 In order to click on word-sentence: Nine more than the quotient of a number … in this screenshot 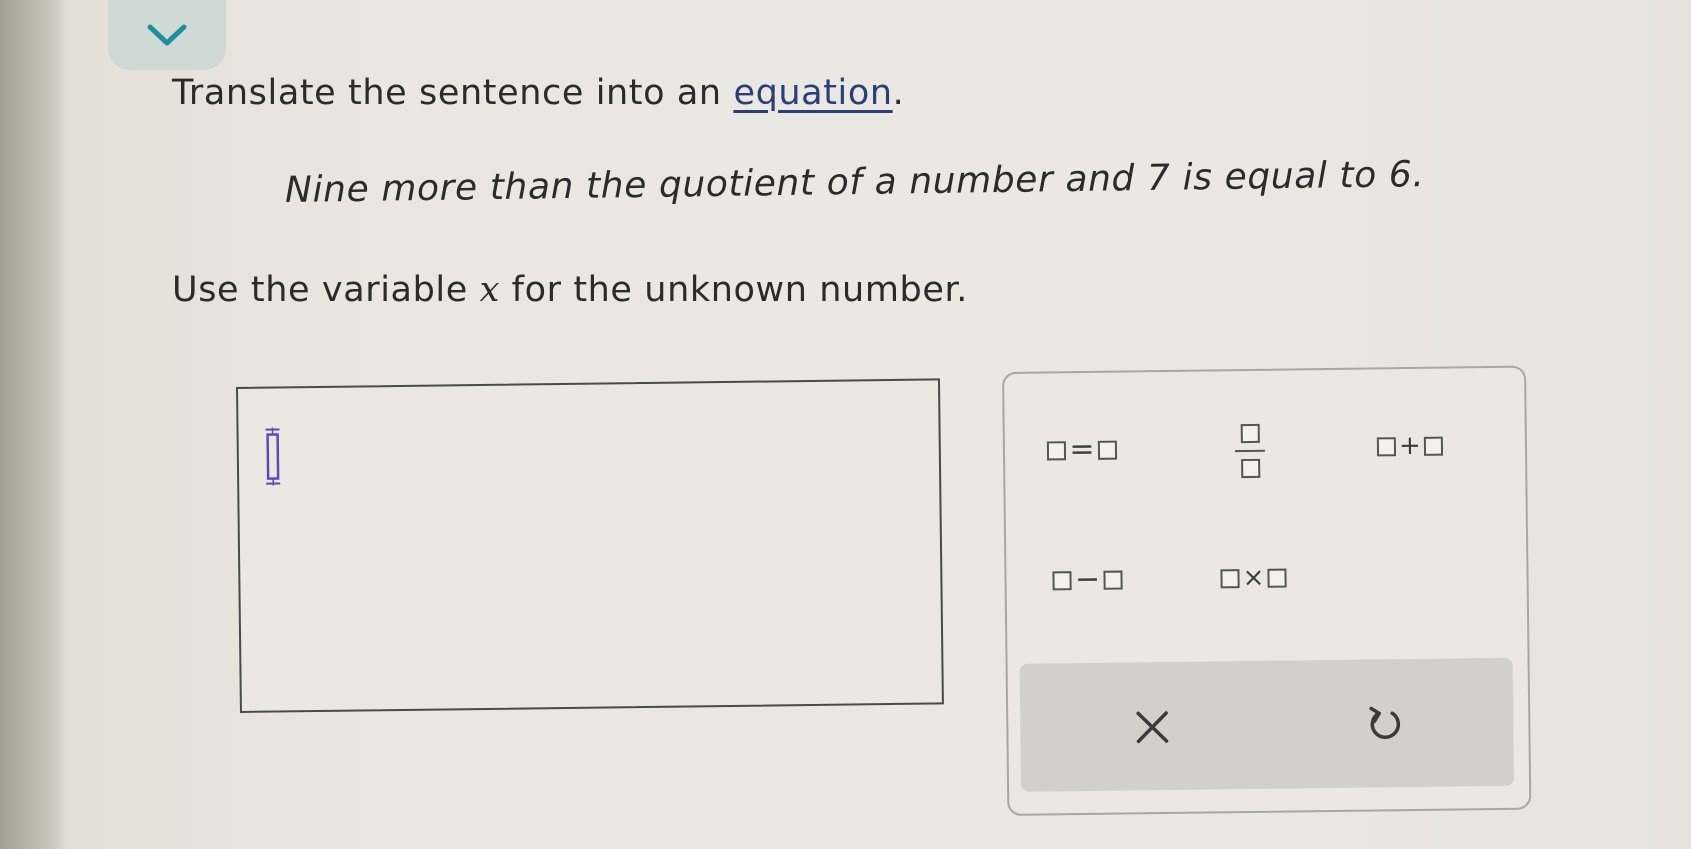, I will do `click(854, 182)`.